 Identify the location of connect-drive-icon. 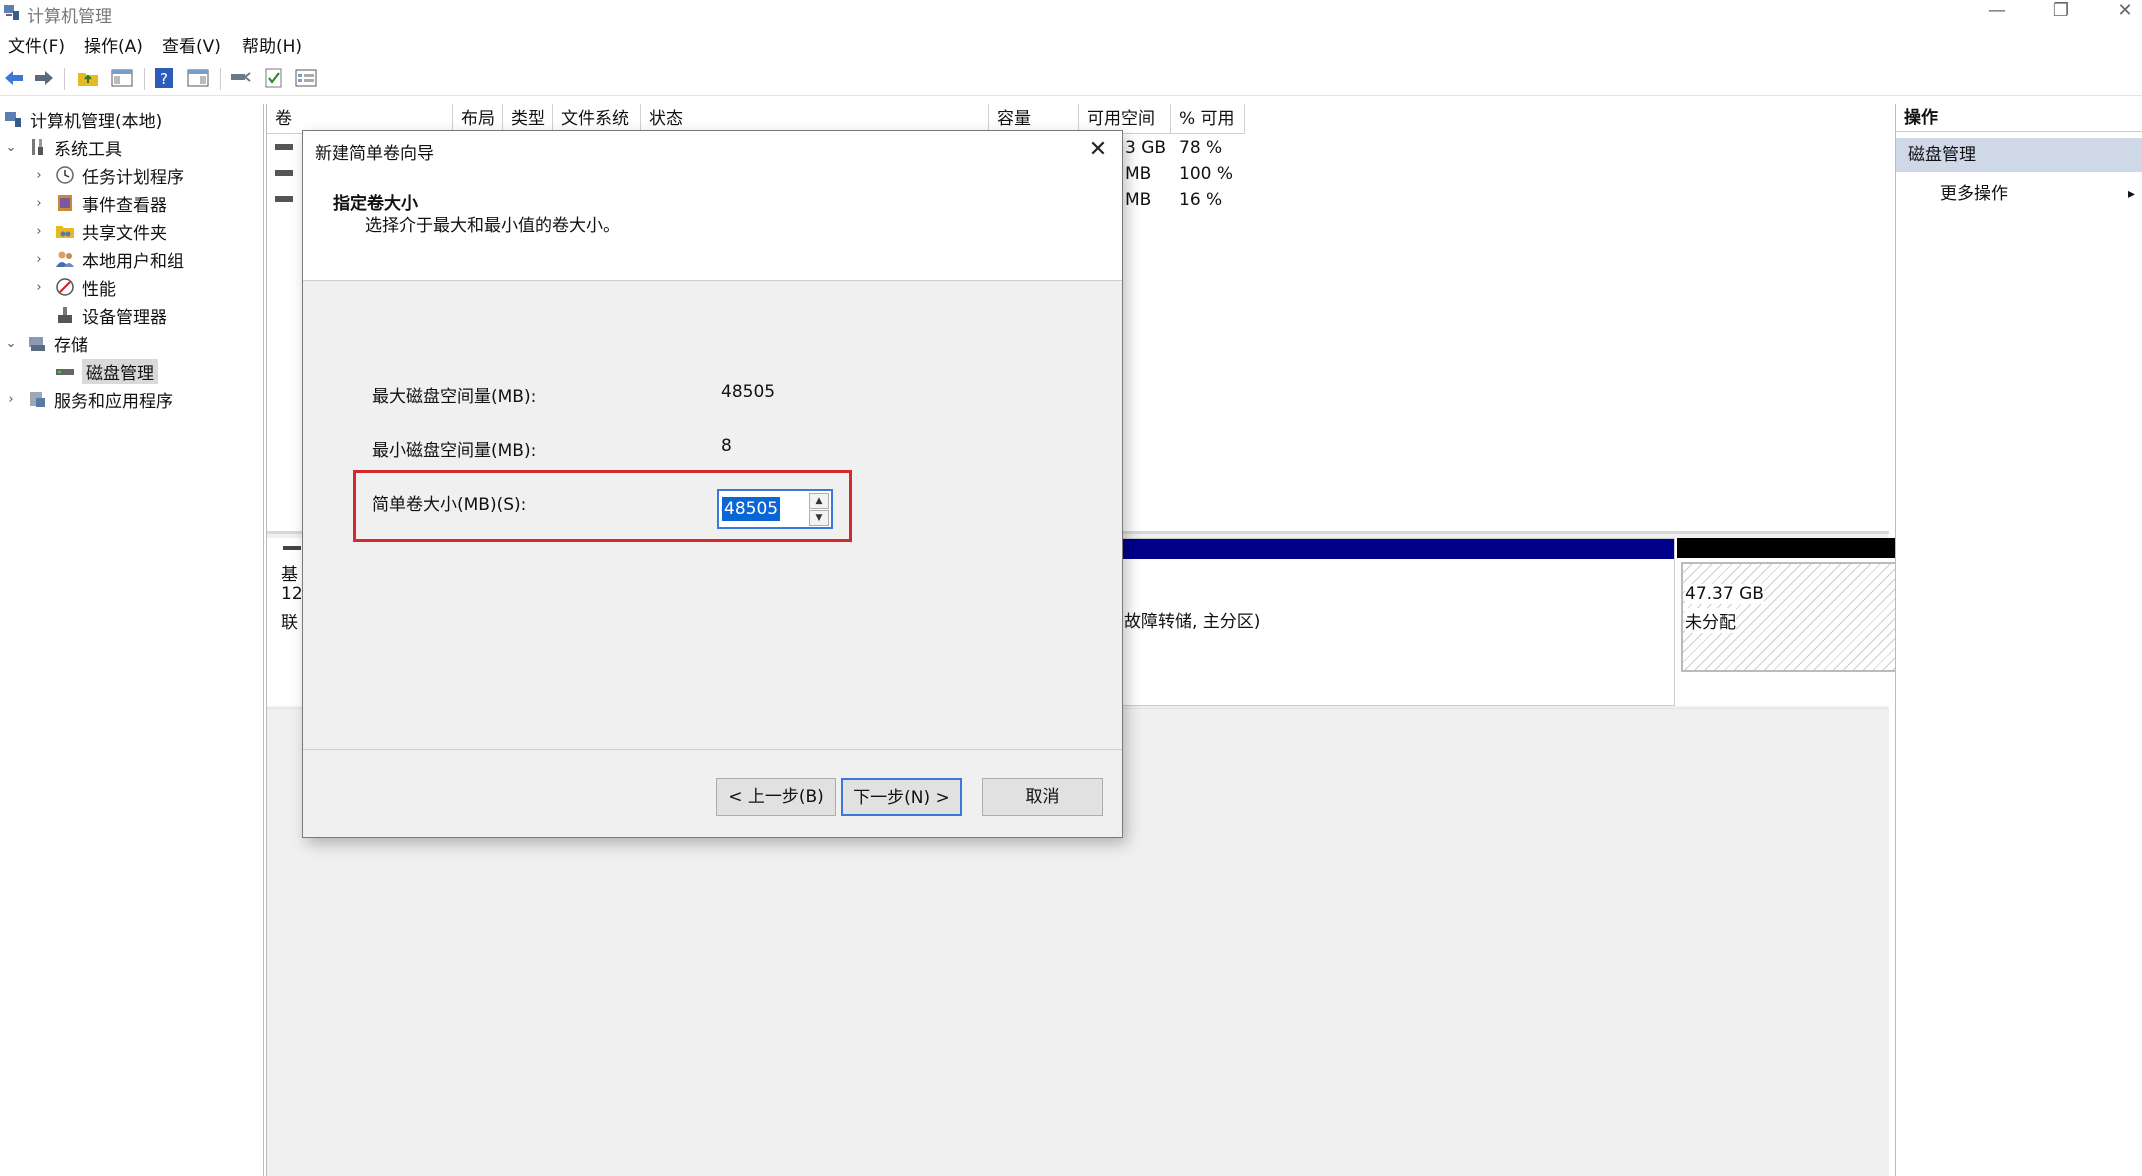
(240, 78).